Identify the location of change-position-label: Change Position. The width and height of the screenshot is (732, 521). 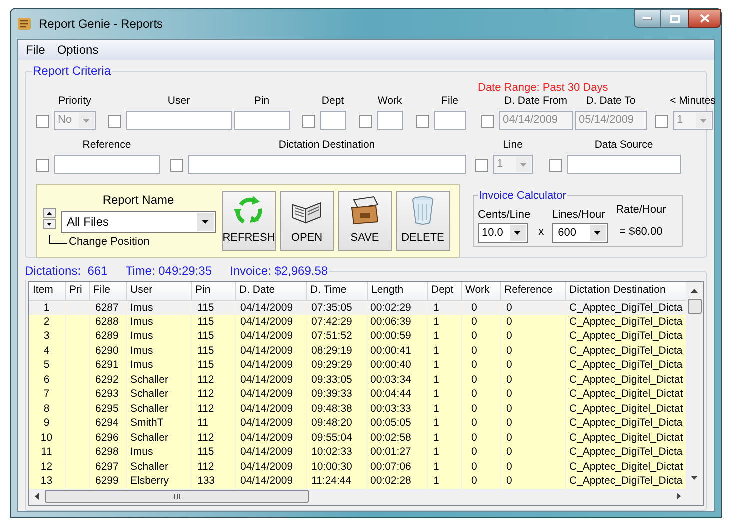
(109, 242).